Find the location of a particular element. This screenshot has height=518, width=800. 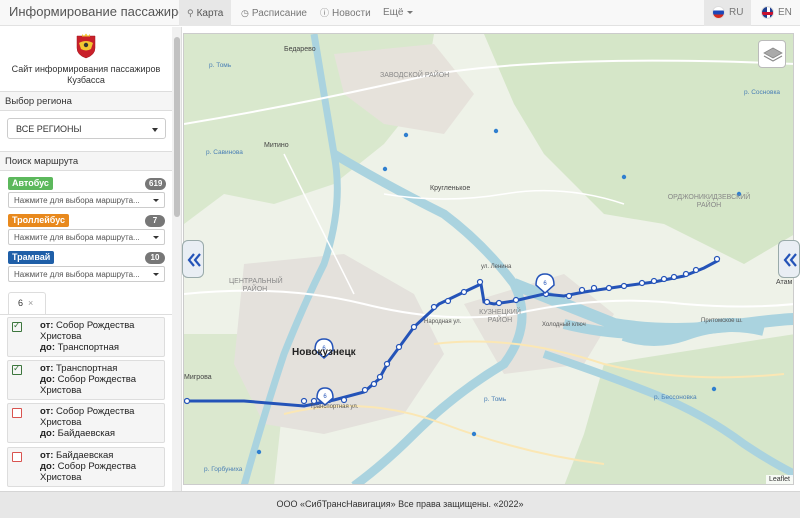

map-label-r-tomi-south: р. Томь is located at coordinates (495, 399).